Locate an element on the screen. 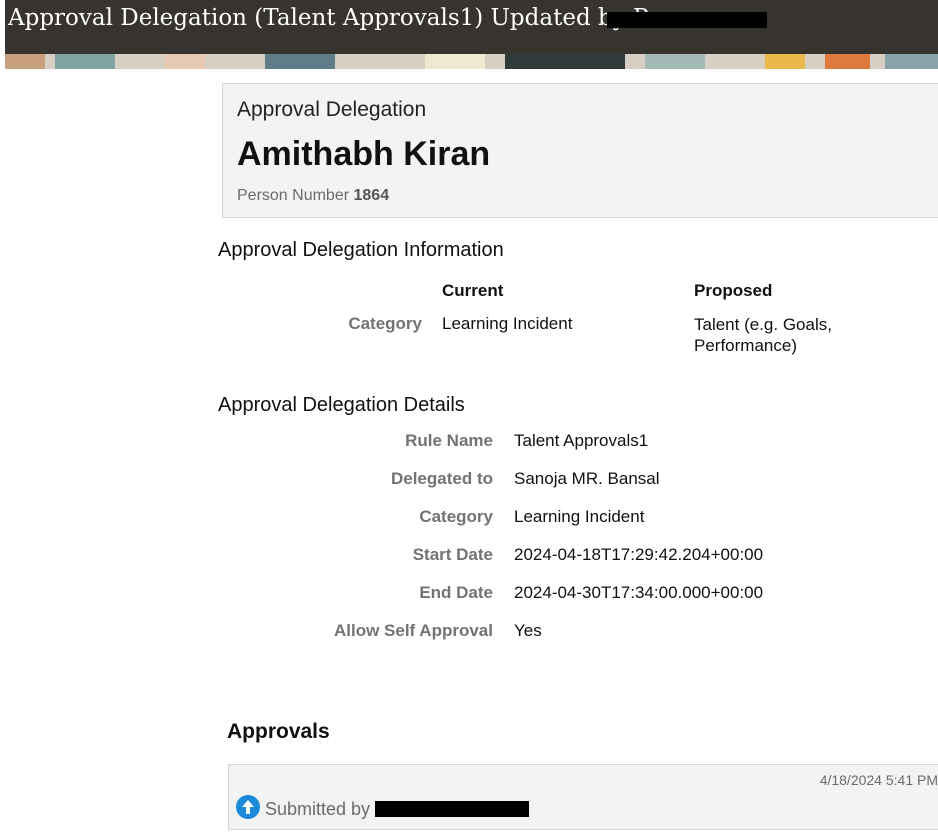 Image resolution: width=938 pixels, height=839 pixels. detail-value-end-date: 2024-04-30T17:34:00.000+00:00 is located at coordinates (639, 592).